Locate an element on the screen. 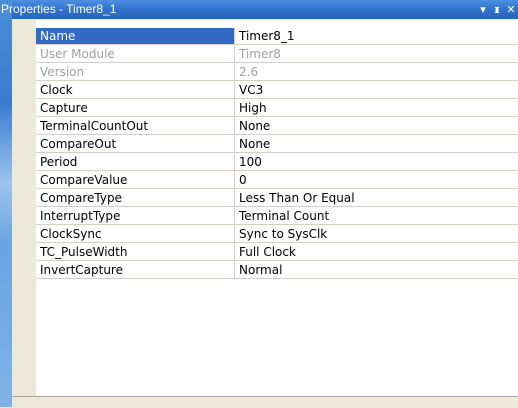  pin-icon: ᵻ is located at coordinates (497, 9).